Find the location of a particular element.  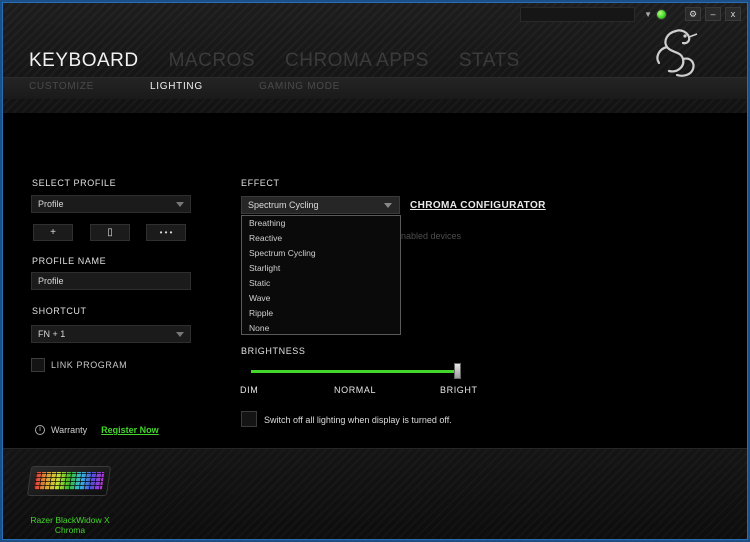

warranty-label: Warranty is located at coordinates (69, 430).